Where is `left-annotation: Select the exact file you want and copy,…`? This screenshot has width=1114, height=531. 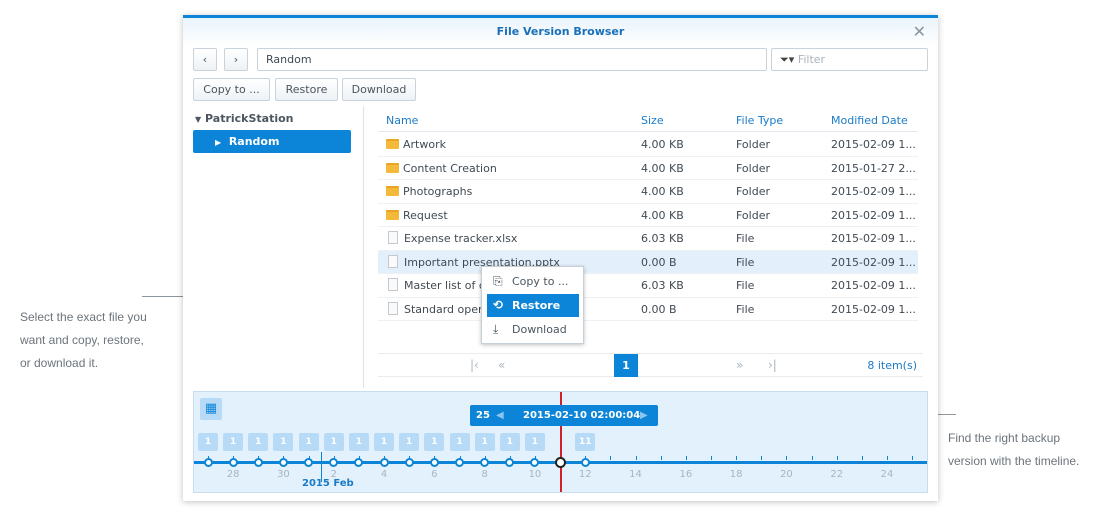 left-annotation: Select the exact file you want and copy,… is located at coordinates (83, 340).